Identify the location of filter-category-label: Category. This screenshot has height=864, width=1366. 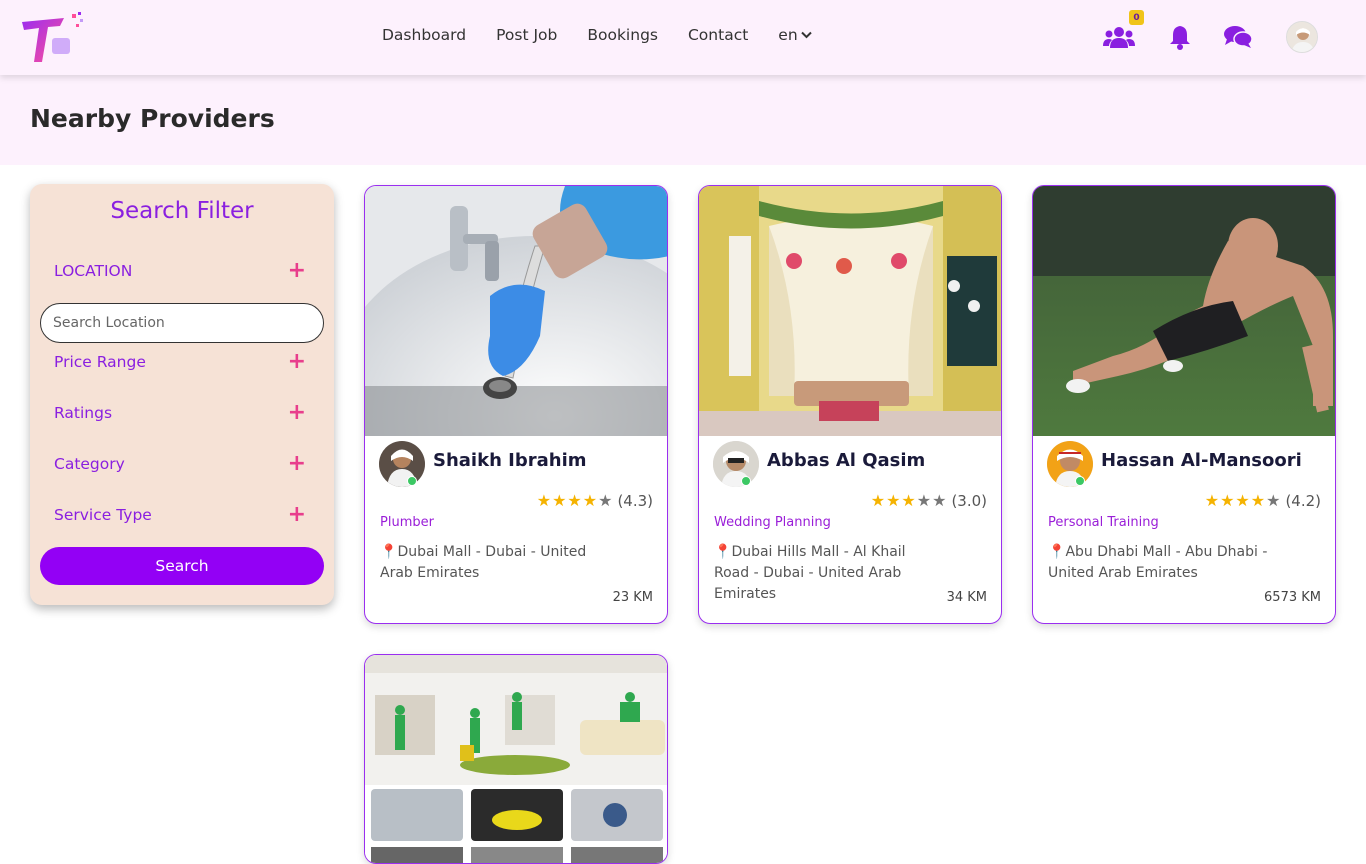
(89, 464).